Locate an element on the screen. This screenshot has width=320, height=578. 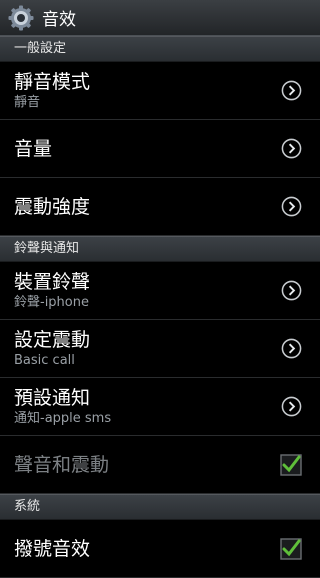
silent-mode-item: 靜音模式 靜音 is located at coordinates (160, 91).